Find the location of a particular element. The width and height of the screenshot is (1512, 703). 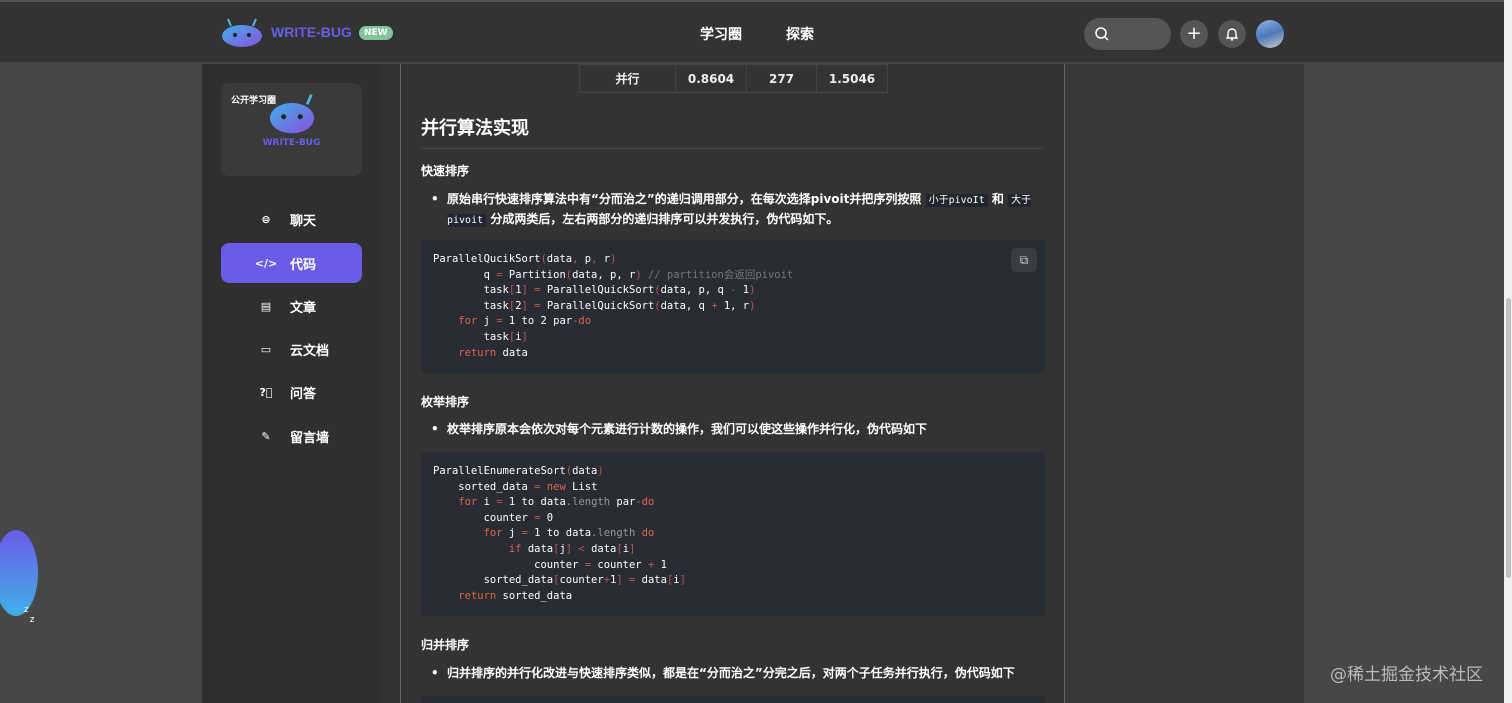

circle-name: WRITE-BUG is located at coordinates (291, 143).